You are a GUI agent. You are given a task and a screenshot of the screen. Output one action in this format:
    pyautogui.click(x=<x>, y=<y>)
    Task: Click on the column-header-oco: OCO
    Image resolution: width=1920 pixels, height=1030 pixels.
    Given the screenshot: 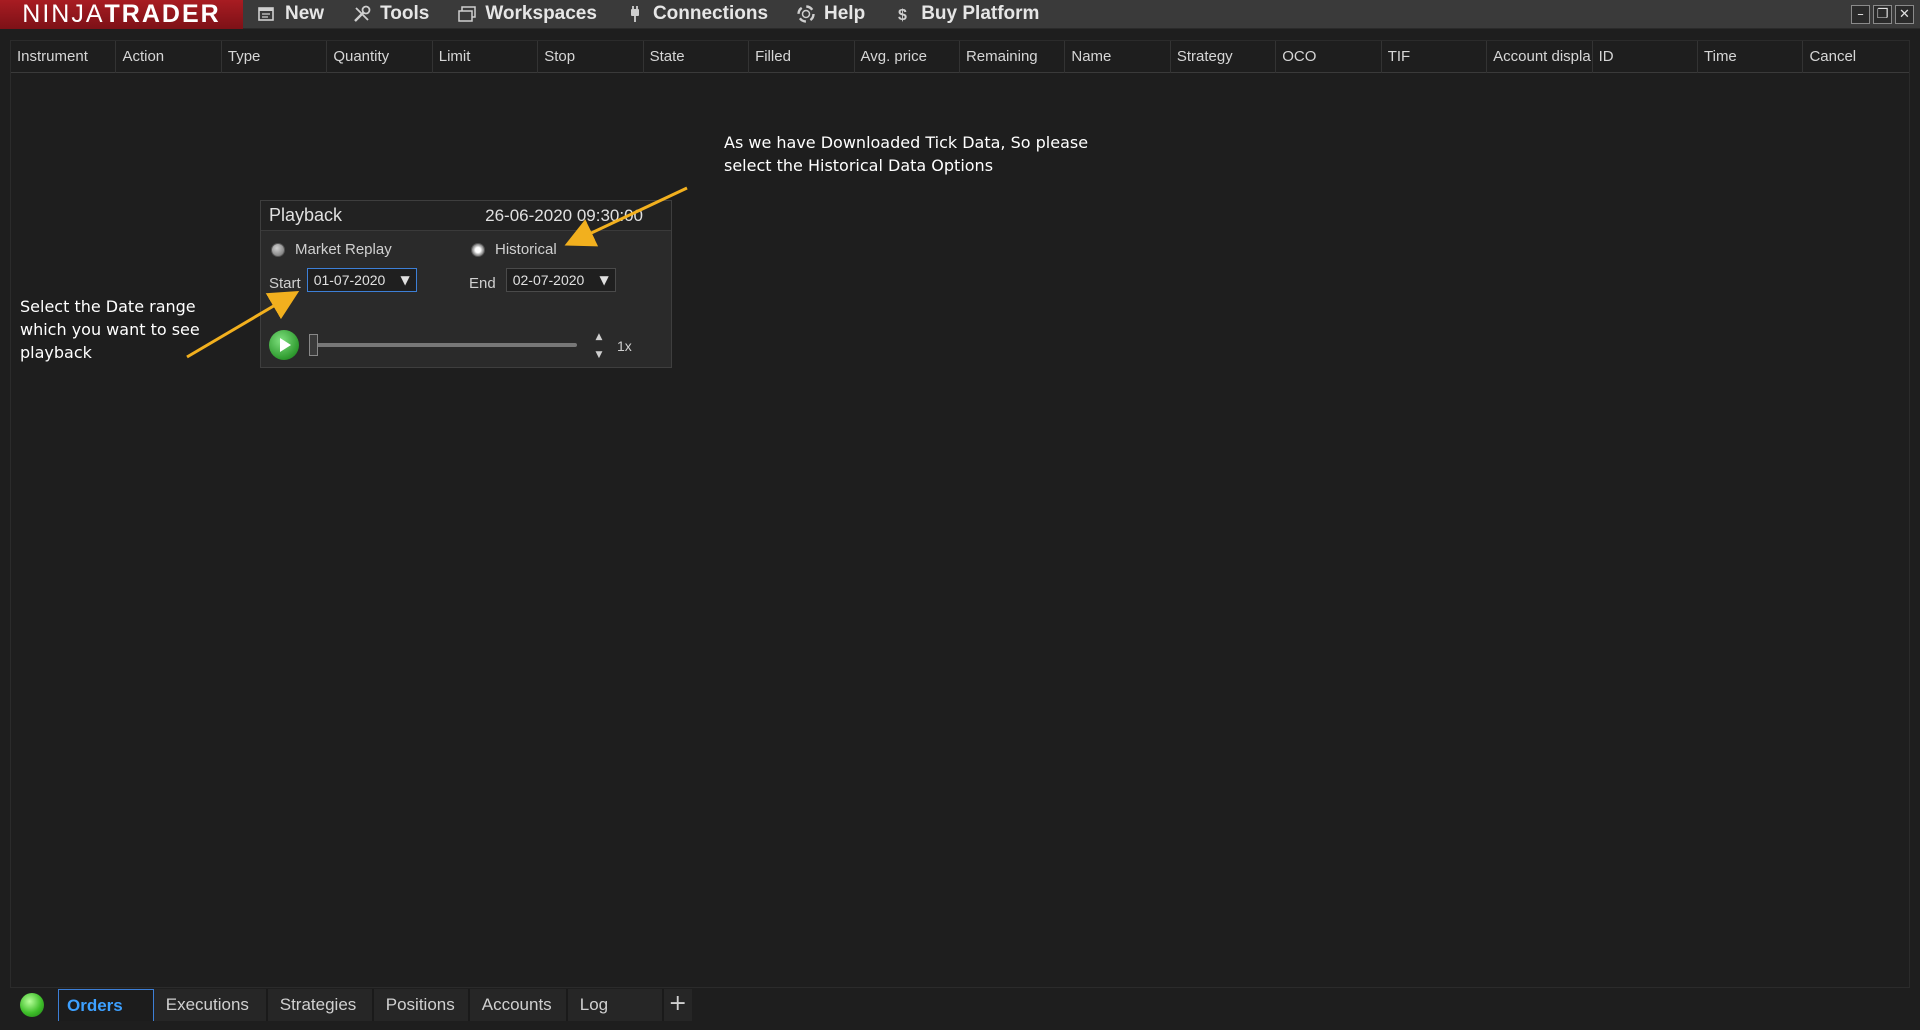 What is the action you would take?
    pyautogui.click(x=1329, y=57)
    